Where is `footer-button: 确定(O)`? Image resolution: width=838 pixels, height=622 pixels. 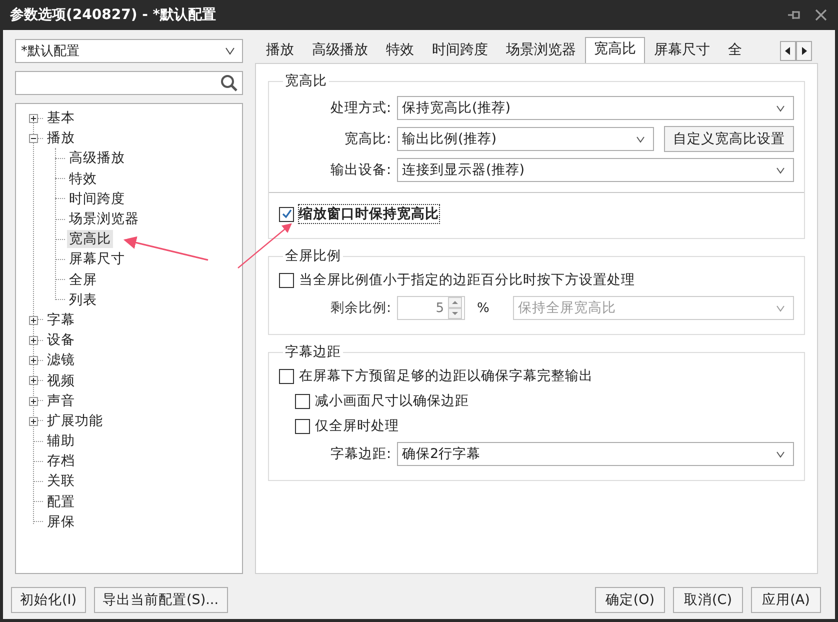
footer-button: 确定(O) is located at coordinates (630, 600).